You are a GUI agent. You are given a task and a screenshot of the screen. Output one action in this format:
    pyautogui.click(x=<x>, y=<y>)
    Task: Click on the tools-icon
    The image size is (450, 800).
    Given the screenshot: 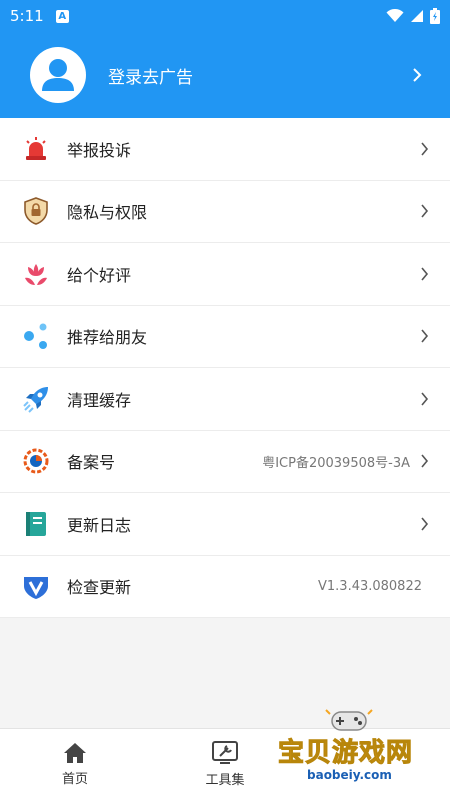 What is the action you would take?
    pyautogui.click(x=225, y=752)
    